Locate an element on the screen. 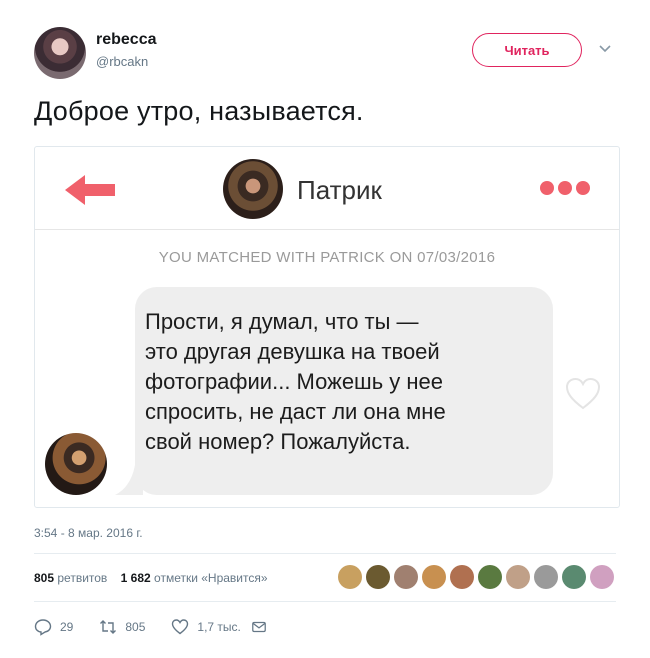 Image resolution: width=650 pixels, height=658 pixels. matched-date-text: YOU MATCHED WITH PATRICK ON 07/03/2016 is located at coordinates (327, 257).